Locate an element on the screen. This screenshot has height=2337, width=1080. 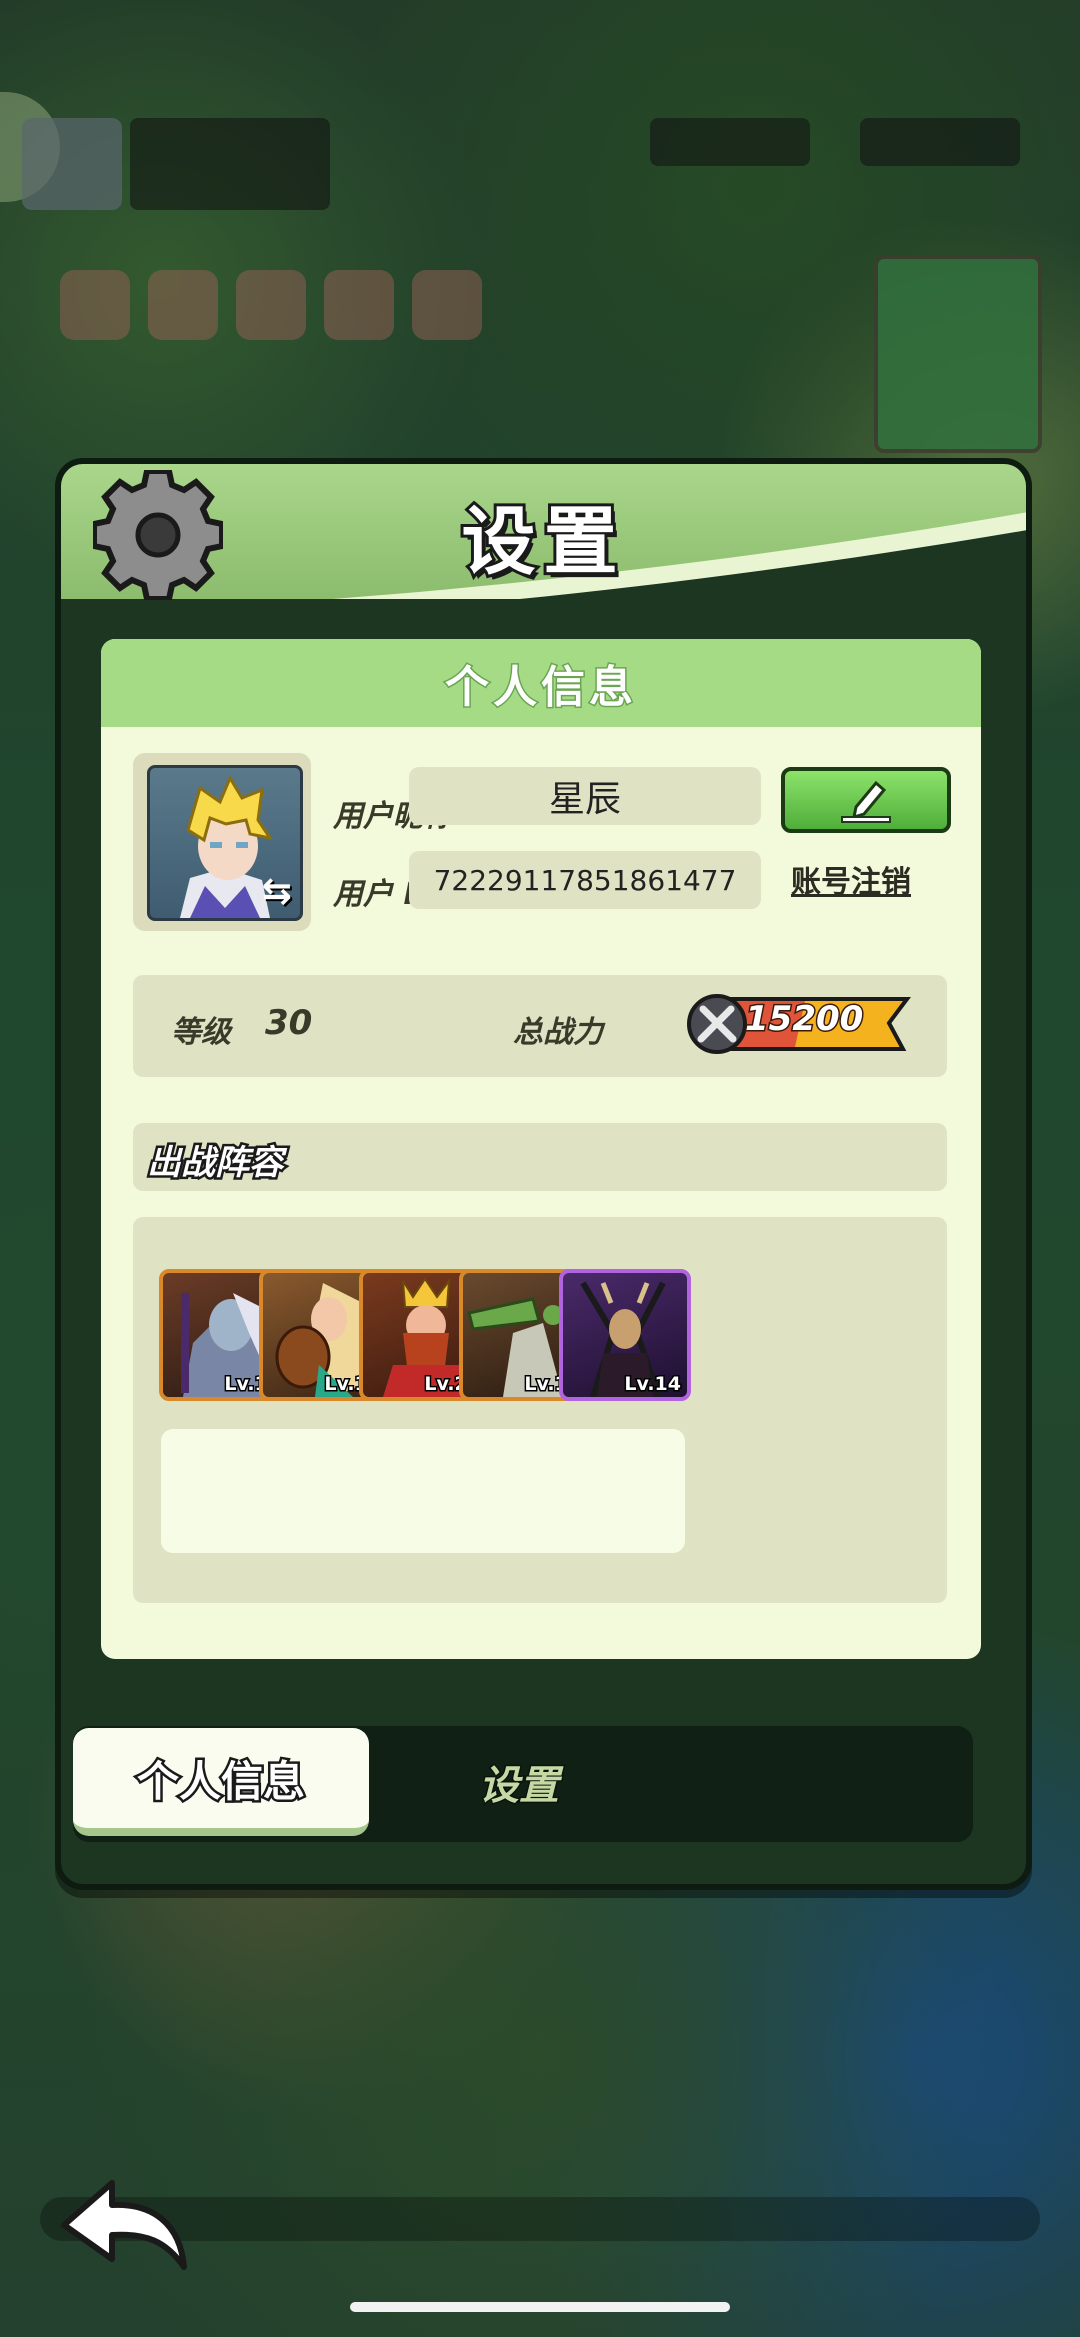
nickname-field: 星辰 is located at coordinates (585, 796).